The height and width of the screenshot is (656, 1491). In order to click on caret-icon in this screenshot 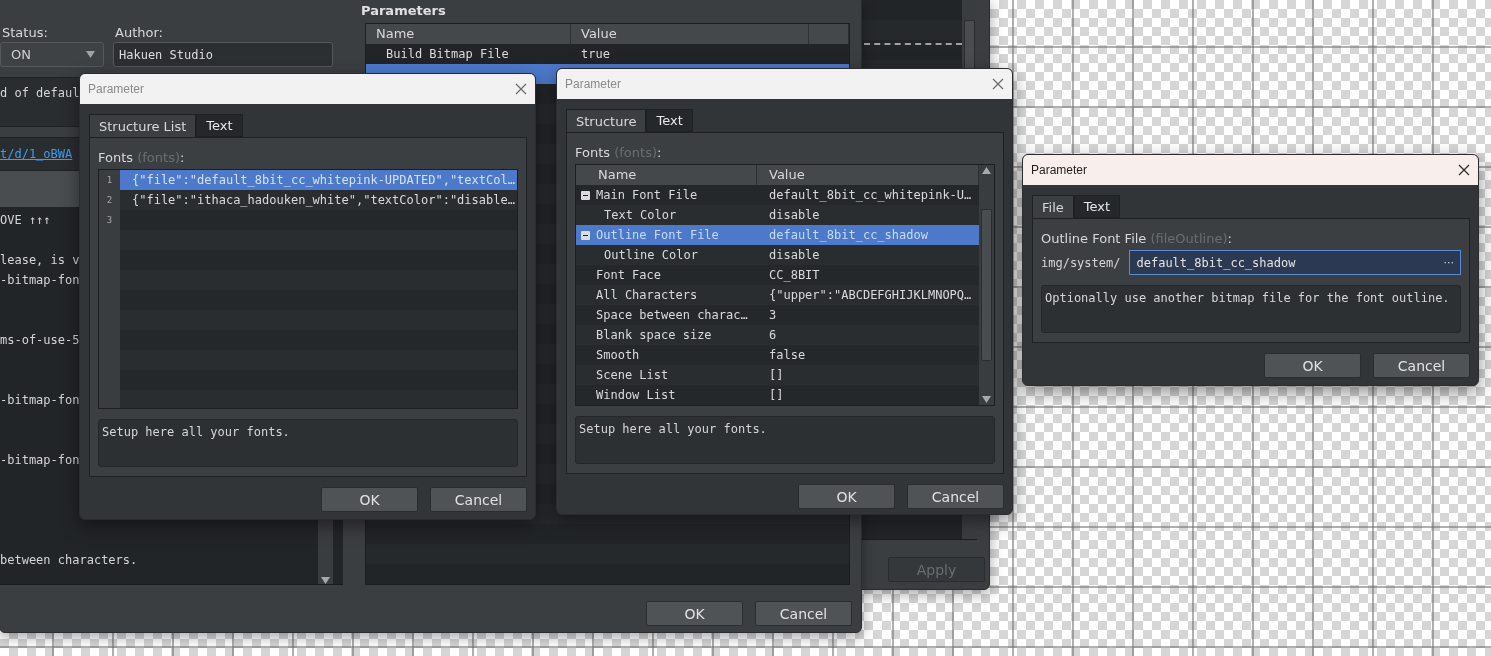, I will do `click(90, 54)`.